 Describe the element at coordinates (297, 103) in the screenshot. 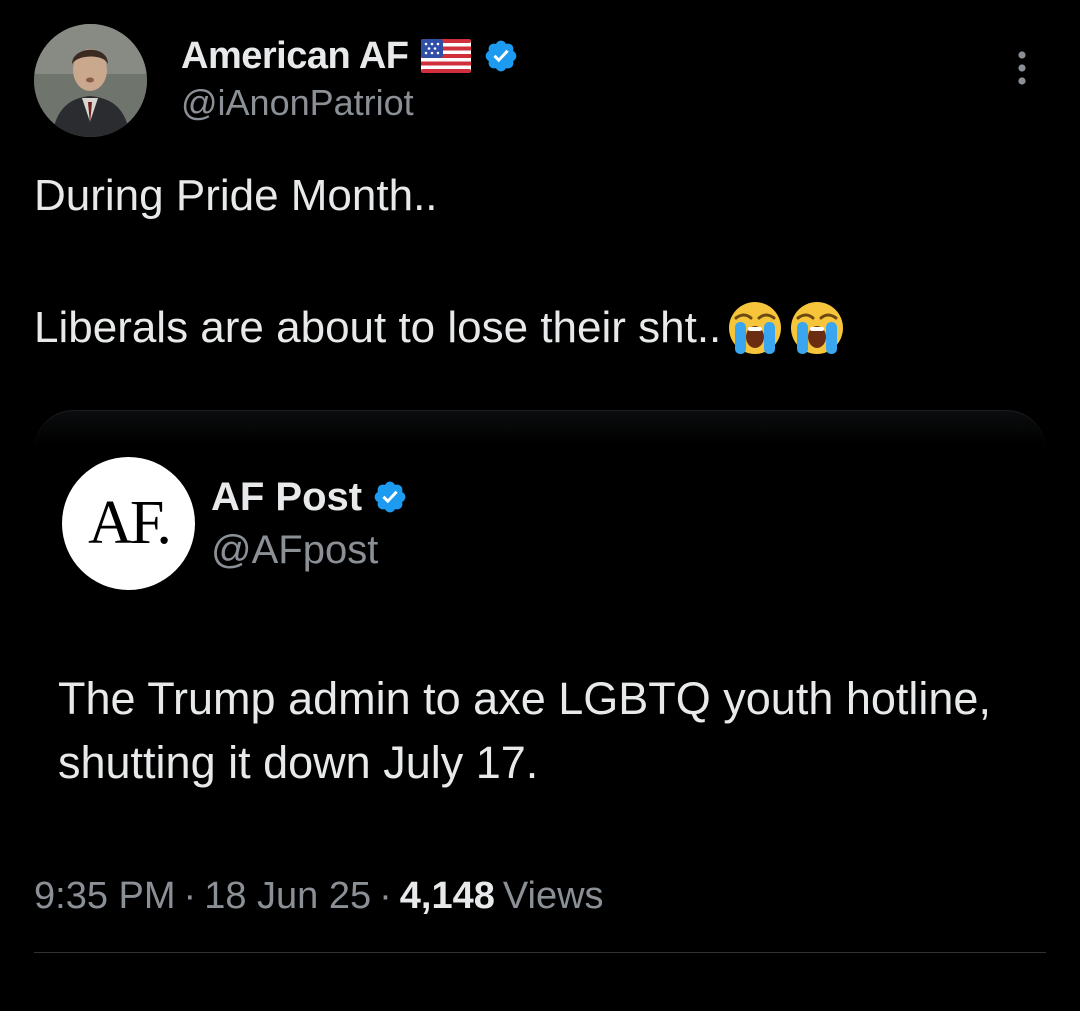

I see `author-handle: @iAnonPatriot` at that location.